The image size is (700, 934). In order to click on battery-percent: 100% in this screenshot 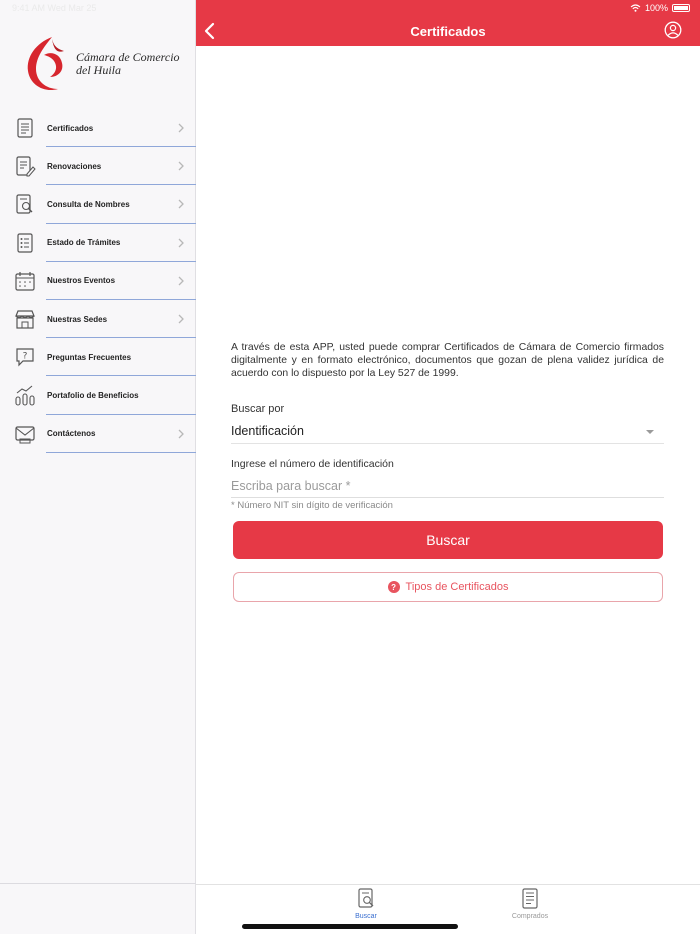, I will do `click(656, 8)`.